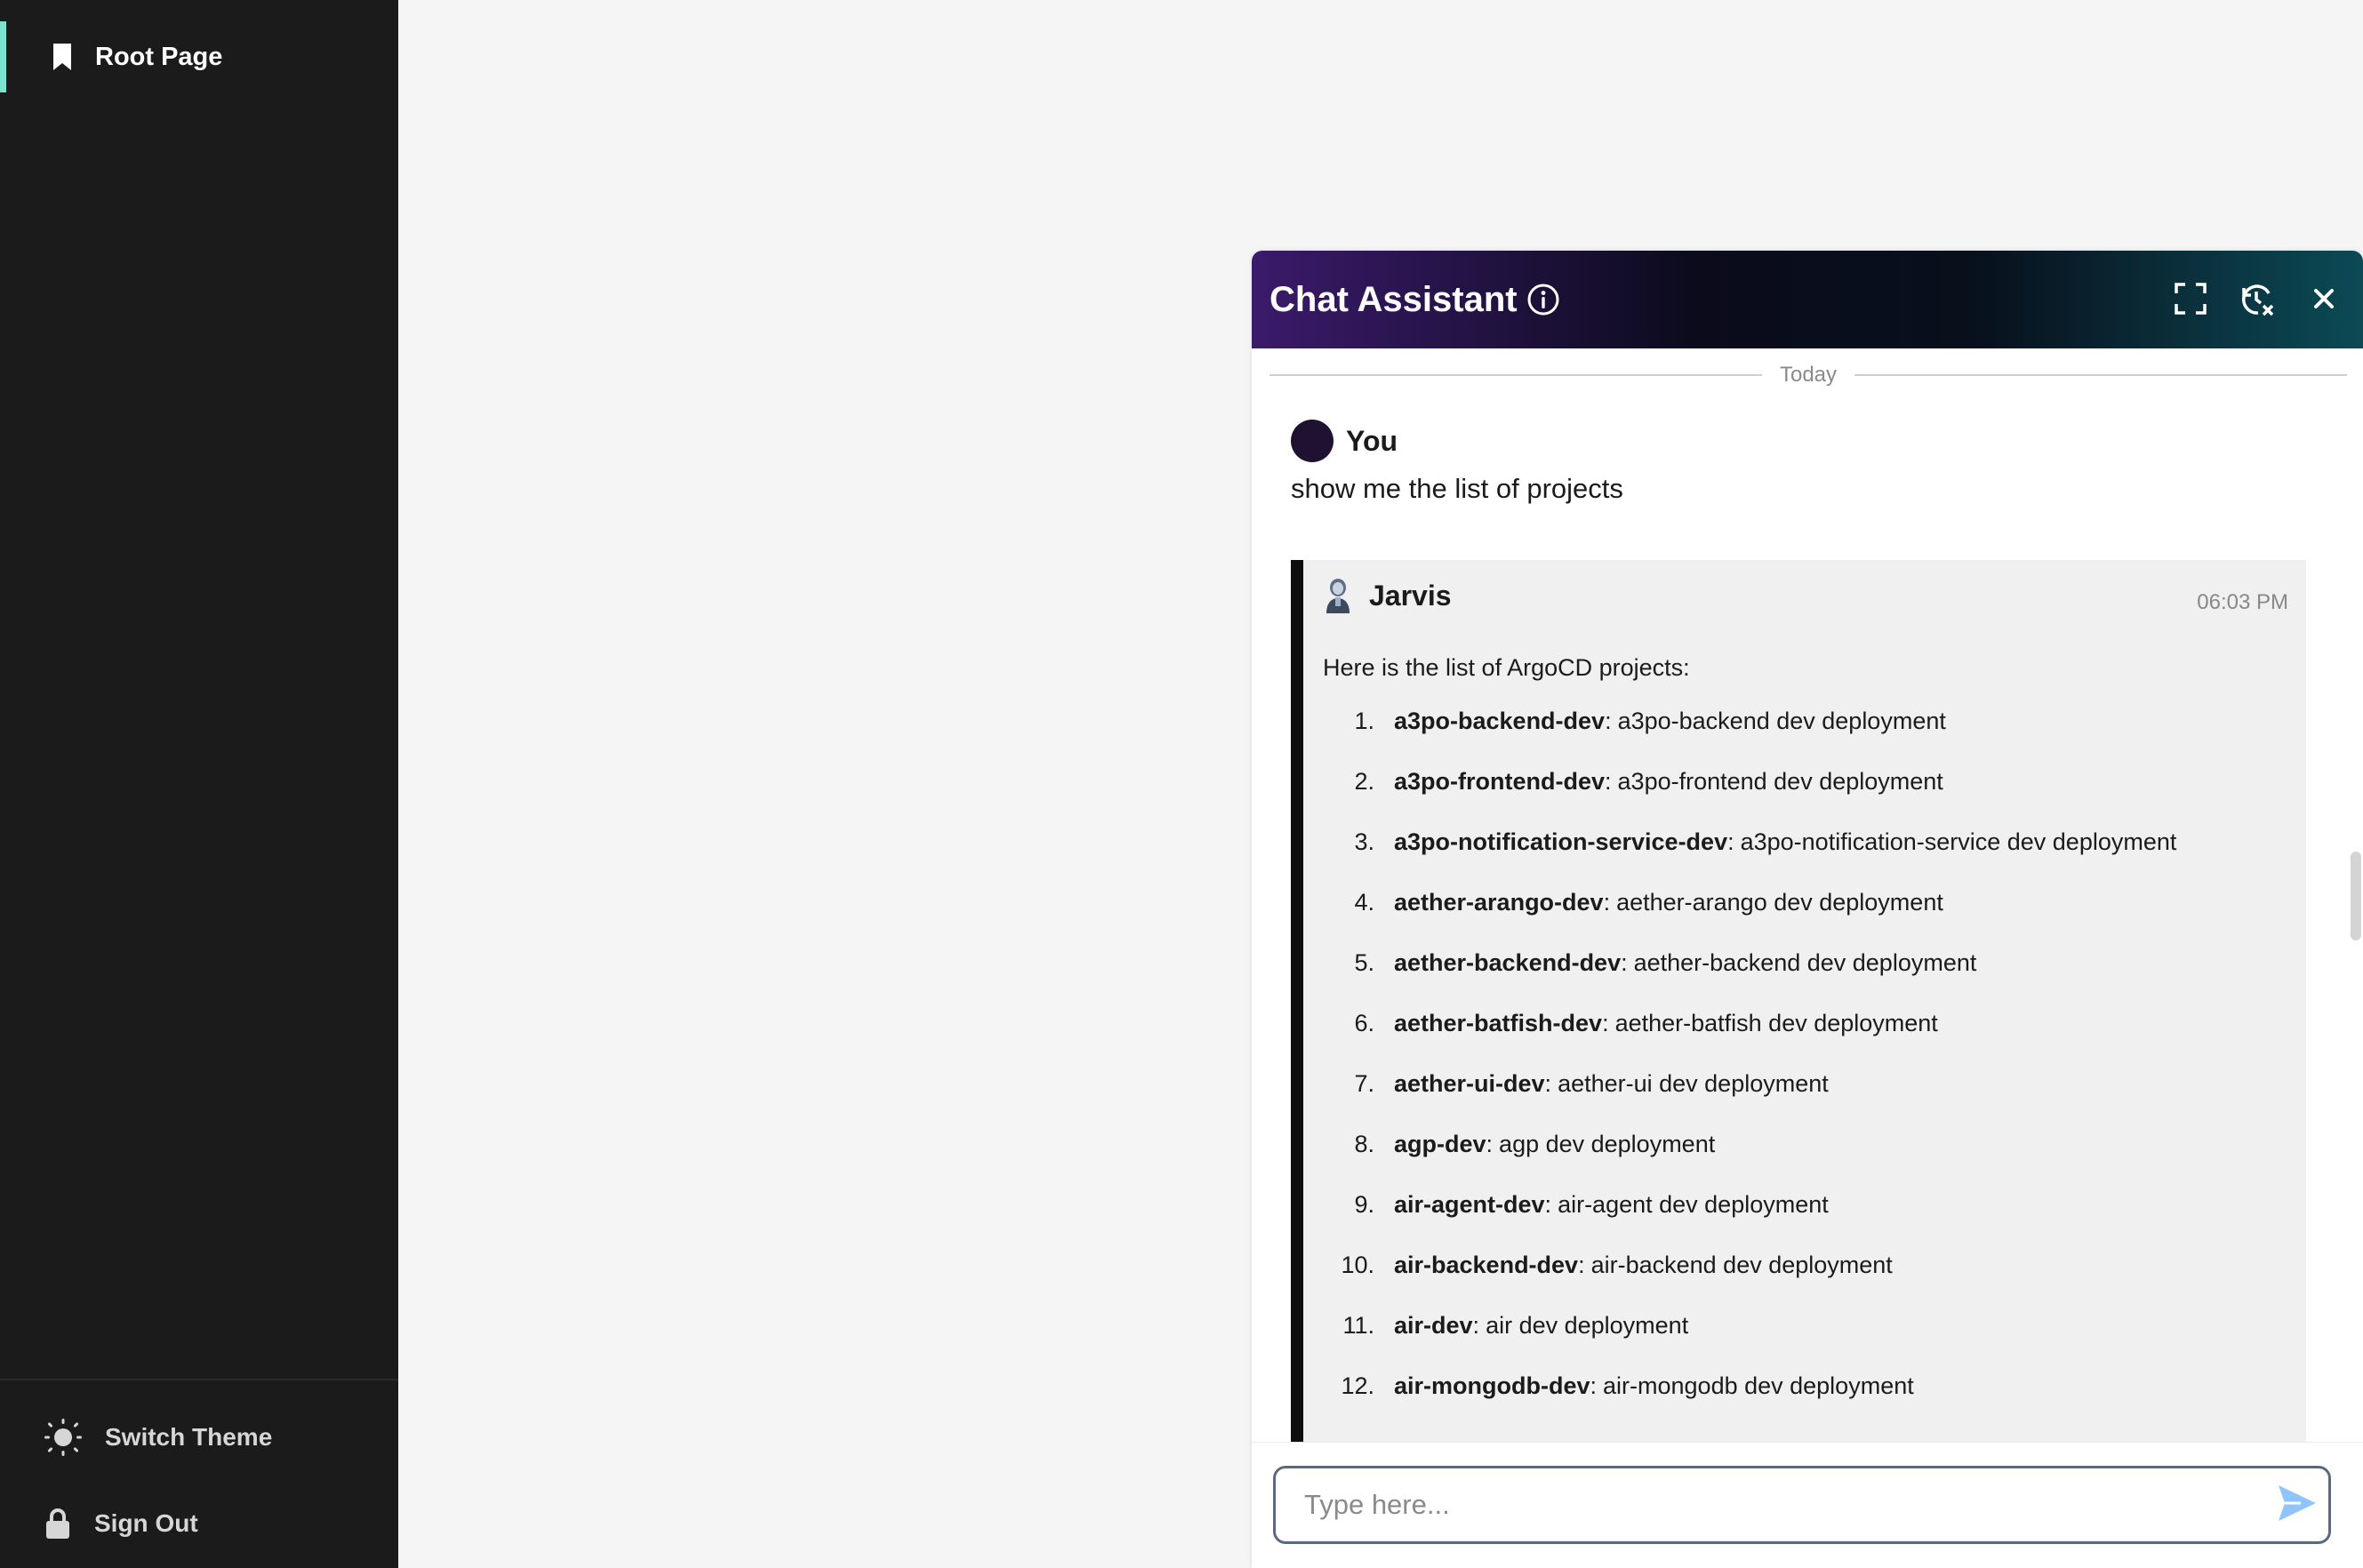 Image resolution: width=2363 pixels, height=1568 pixels. What do you see at coordinates (199, 1379) in the screenshot?
I see `sidebar-divider` at bounding box center [199, 1379].